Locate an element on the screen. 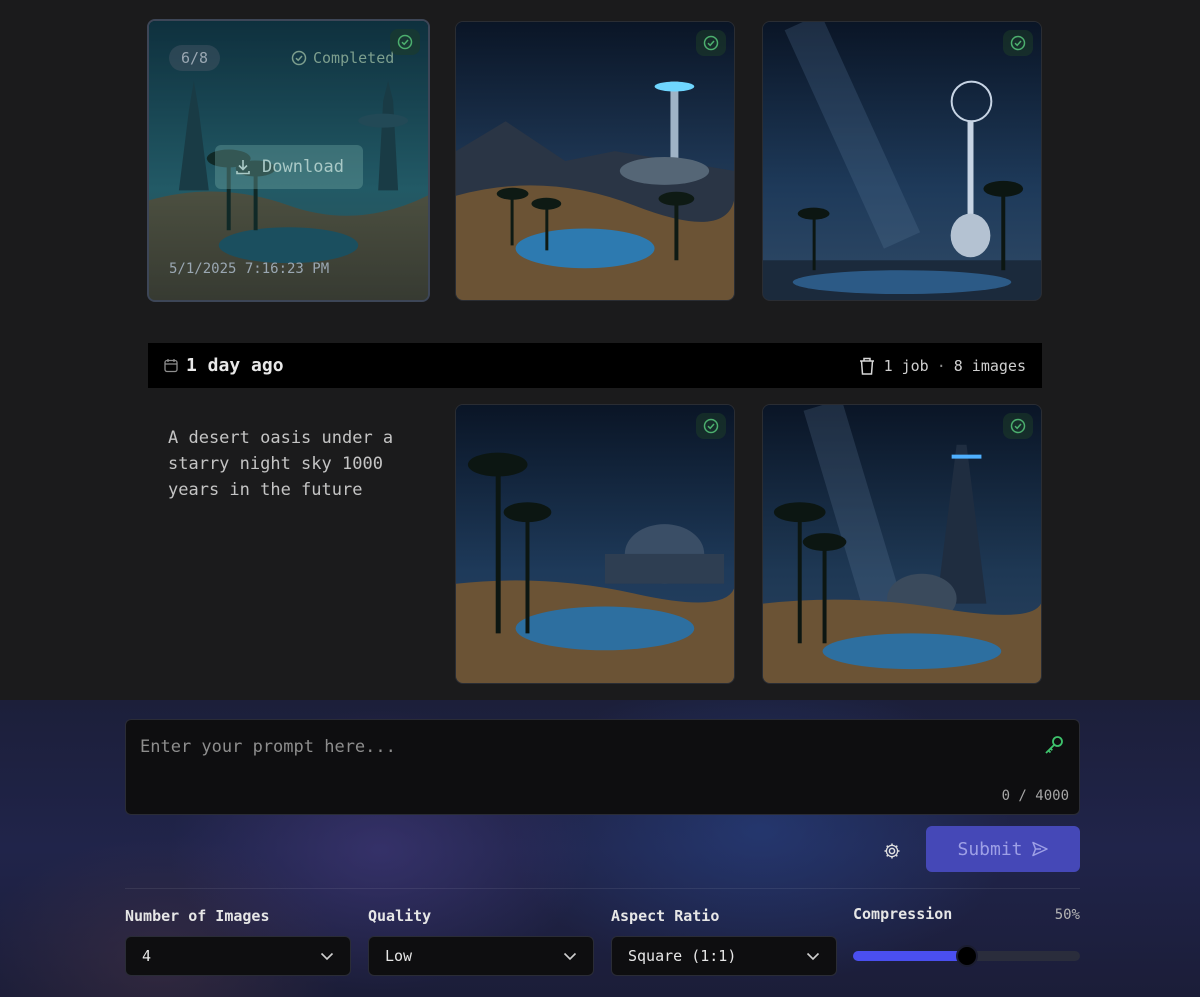  submit-label: Submit is located at coordinates (990, 849).